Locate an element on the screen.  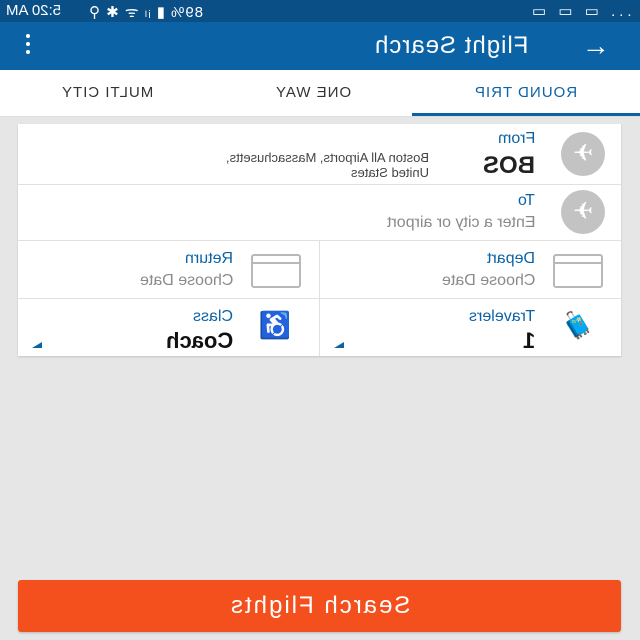
travelers-value: 1 is located at coordinates (528, 340).